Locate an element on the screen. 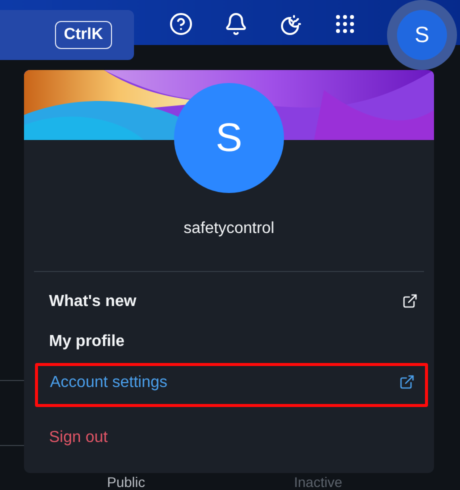  bell-icon is located at coordinates (236, 24).